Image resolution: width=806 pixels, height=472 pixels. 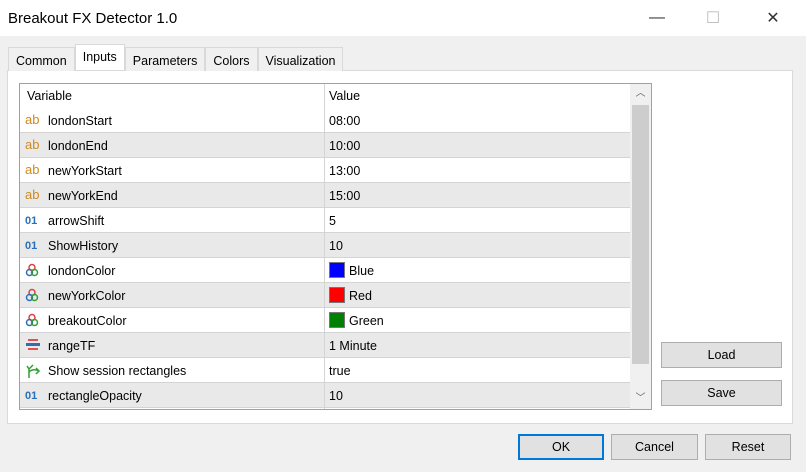 What do you see at coordinates (117, 371) in the screenshot?
I see `variable-name: Show session rectangles` at bounding box center [117, 371].